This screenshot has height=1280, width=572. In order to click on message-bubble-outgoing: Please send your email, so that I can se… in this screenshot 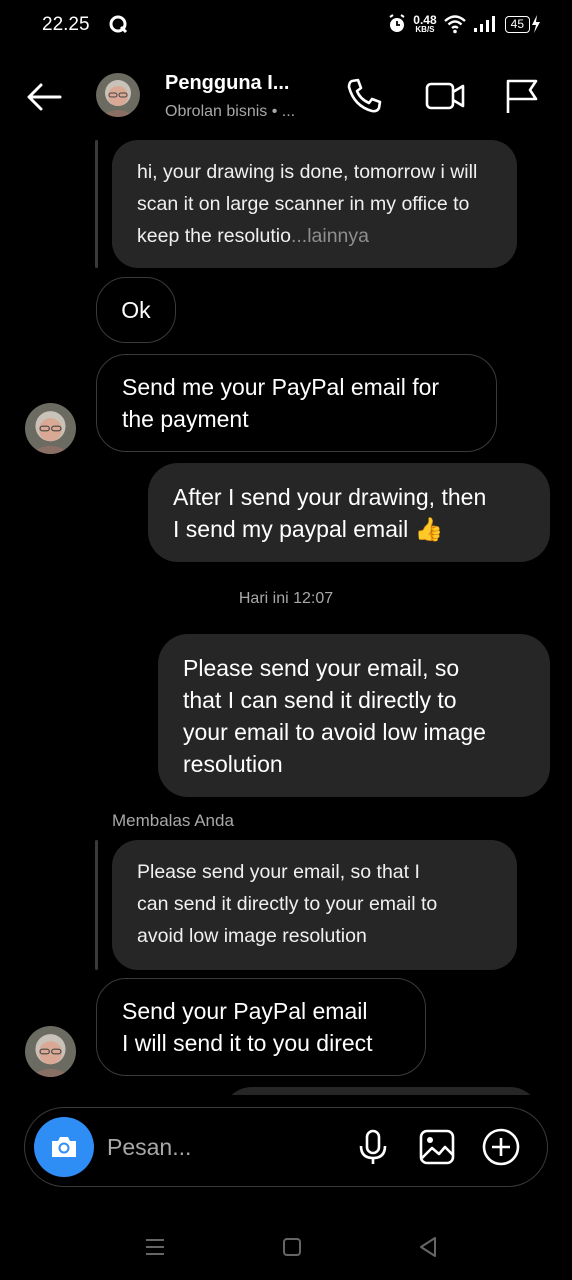, I will do `click(354, 715)`.